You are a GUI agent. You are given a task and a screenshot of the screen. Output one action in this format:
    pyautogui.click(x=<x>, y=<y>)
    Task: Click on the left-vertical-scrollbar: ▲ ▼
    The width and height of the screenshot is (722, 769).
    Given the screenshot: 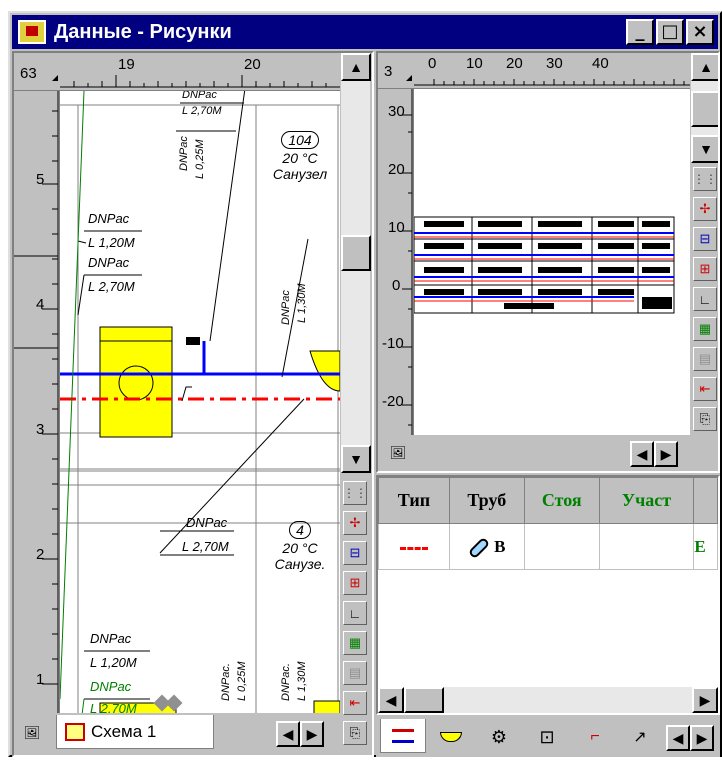 What is the action you would take?
    pyautogui.click(x=355, y=263)
    